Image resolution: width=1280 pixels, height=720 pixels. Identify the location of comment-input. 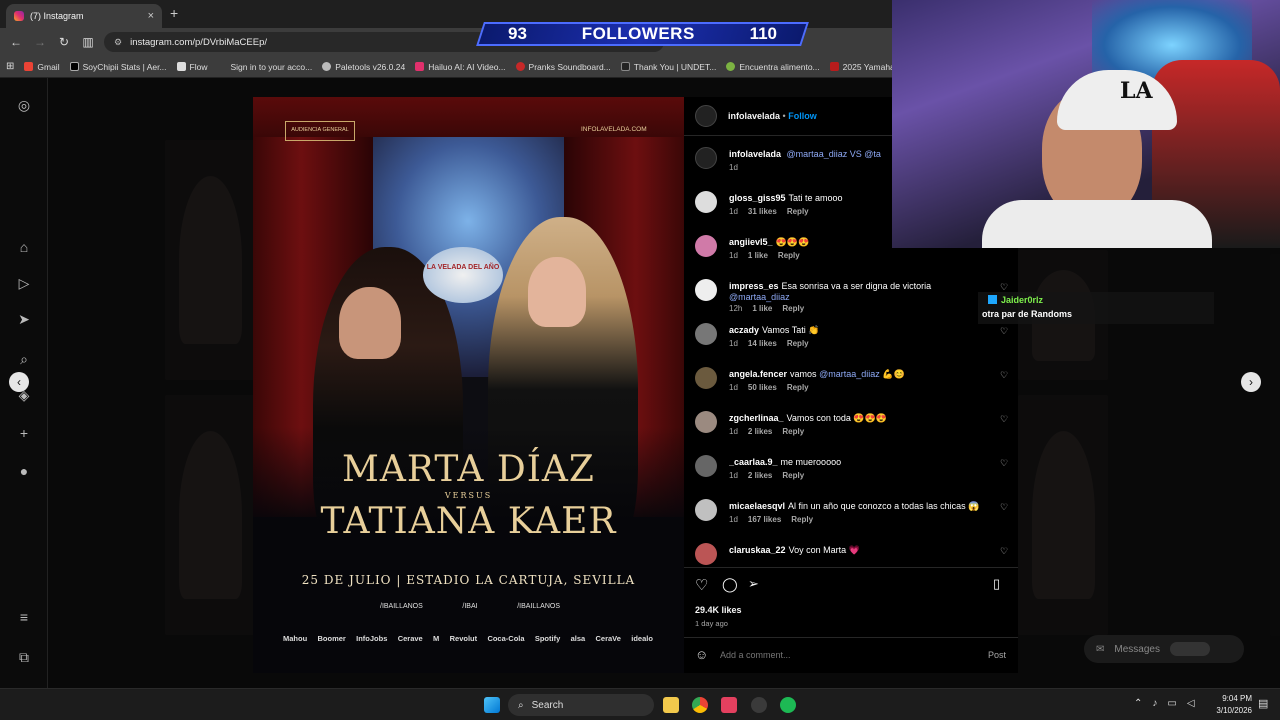
(840, 655).